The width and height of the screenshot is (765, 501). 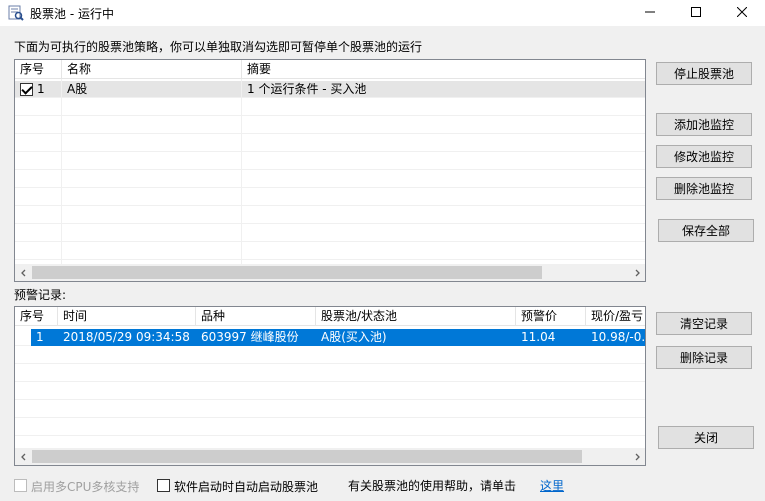 What do you see at coordinates (126, 337) in the screenshot?
I see `alert-row-time: 2018/05/29 09:34:58` at bounding box center [126, 337].